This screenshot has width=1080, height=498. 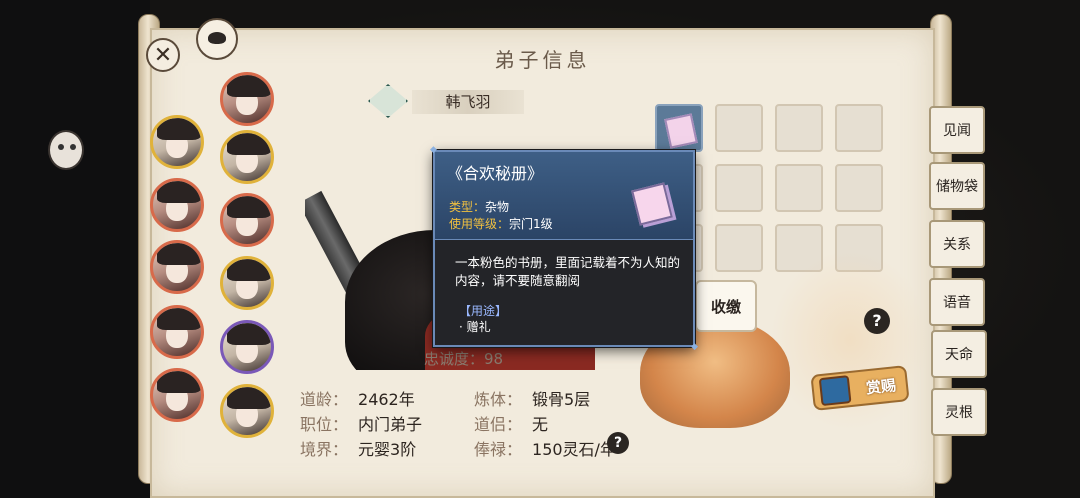 I want to click on tab-storage-bag: 储物袋, so click(x=957, y=186).